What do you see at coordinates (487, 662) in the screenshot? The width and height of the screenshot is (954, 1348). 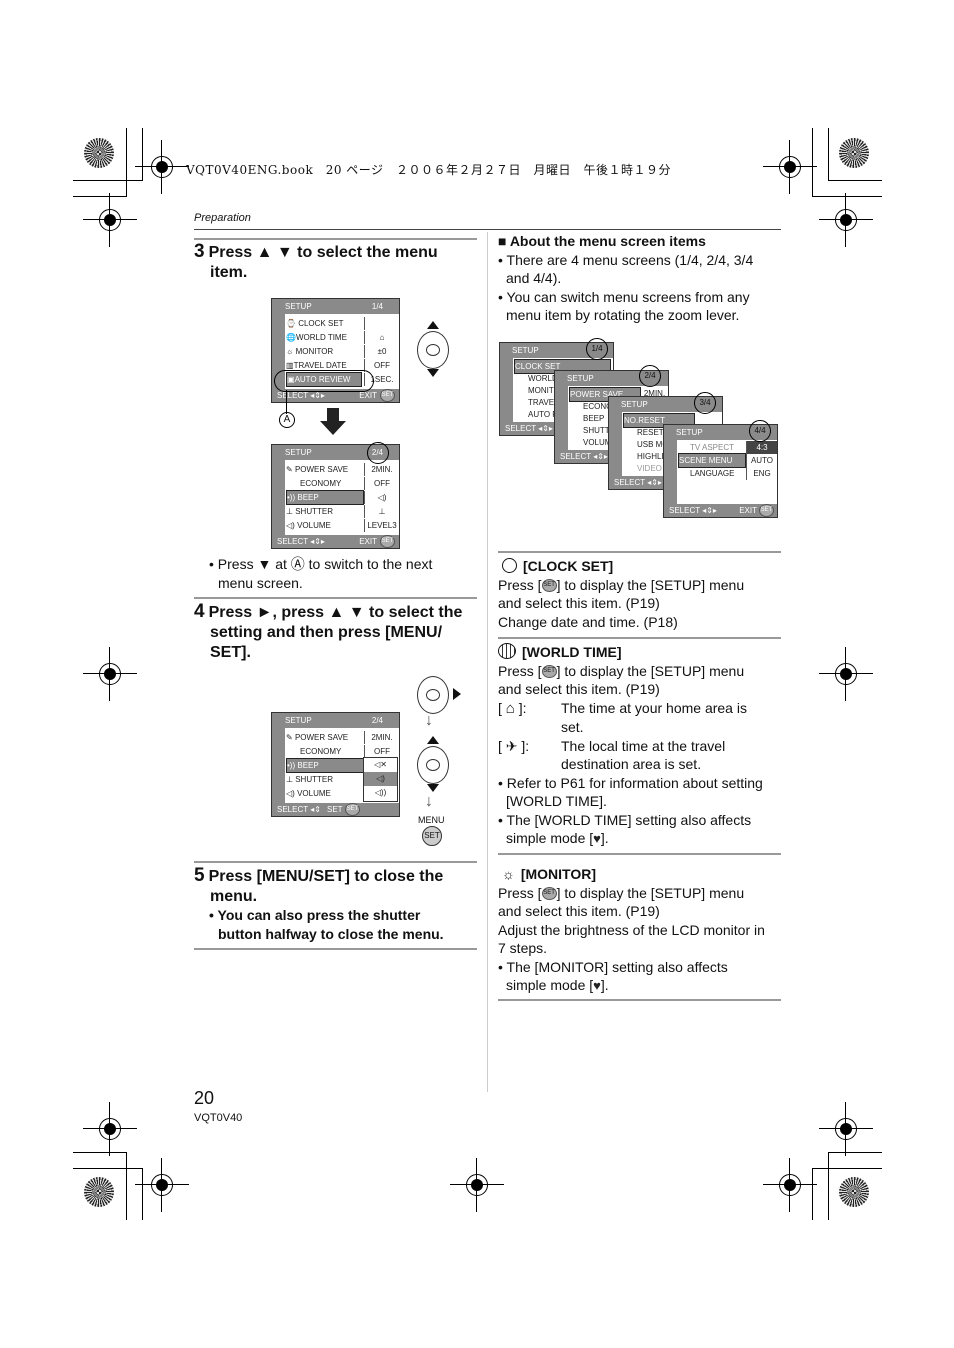 I see `column-divider` at bounding box center [487, 662].